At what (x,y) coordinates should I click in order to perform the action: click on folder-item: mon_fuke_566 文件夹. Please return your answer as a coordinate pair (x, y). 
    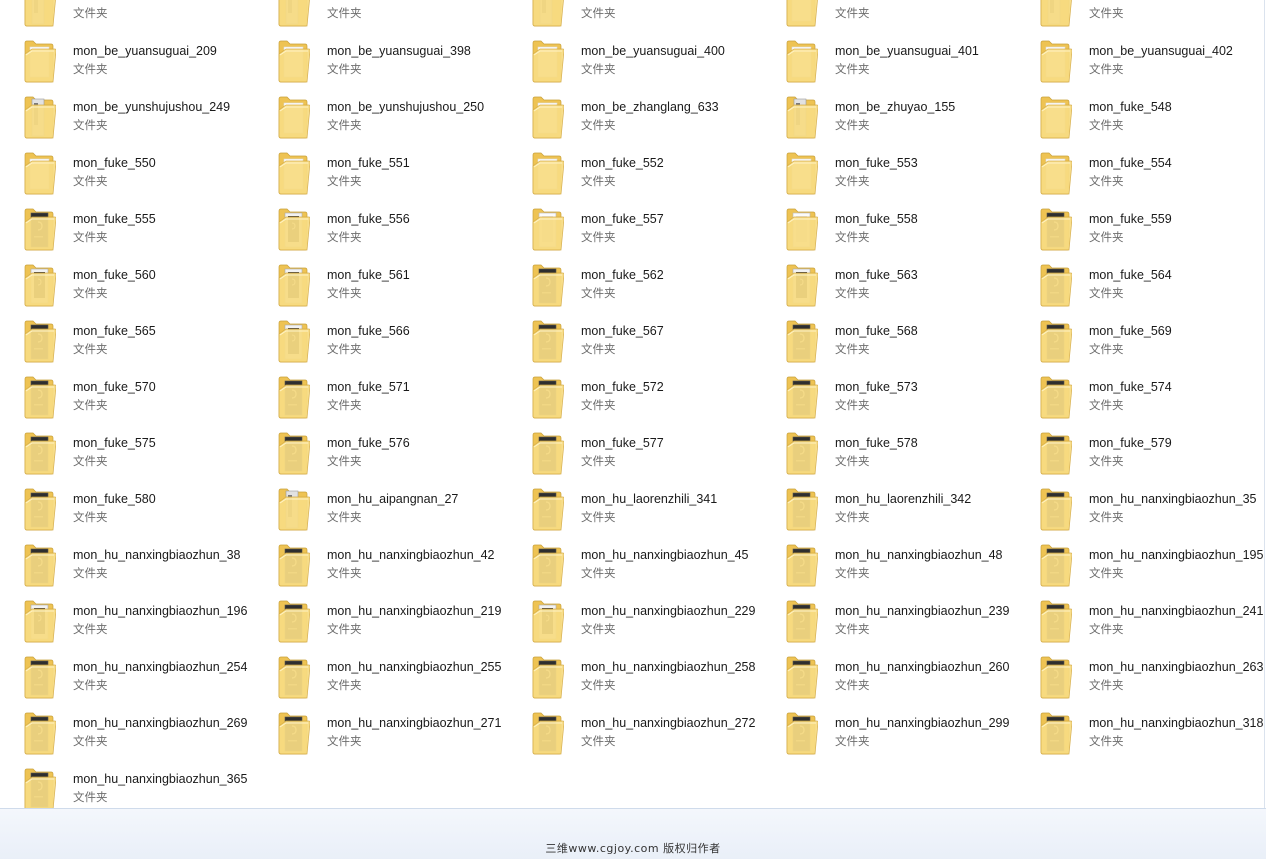
    Looking at the image, I should click on (381, 340).